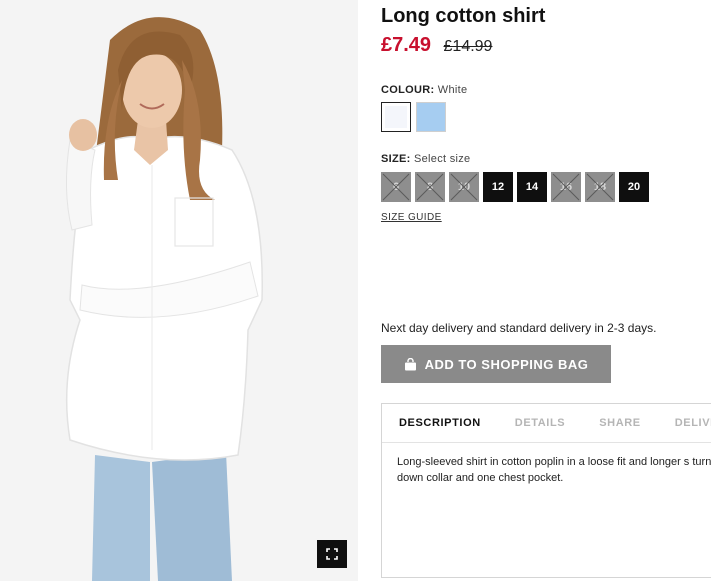 The height and width of the screenshot is (581, 711). I want to click on sale-price: £7.49, so click(406, 45).